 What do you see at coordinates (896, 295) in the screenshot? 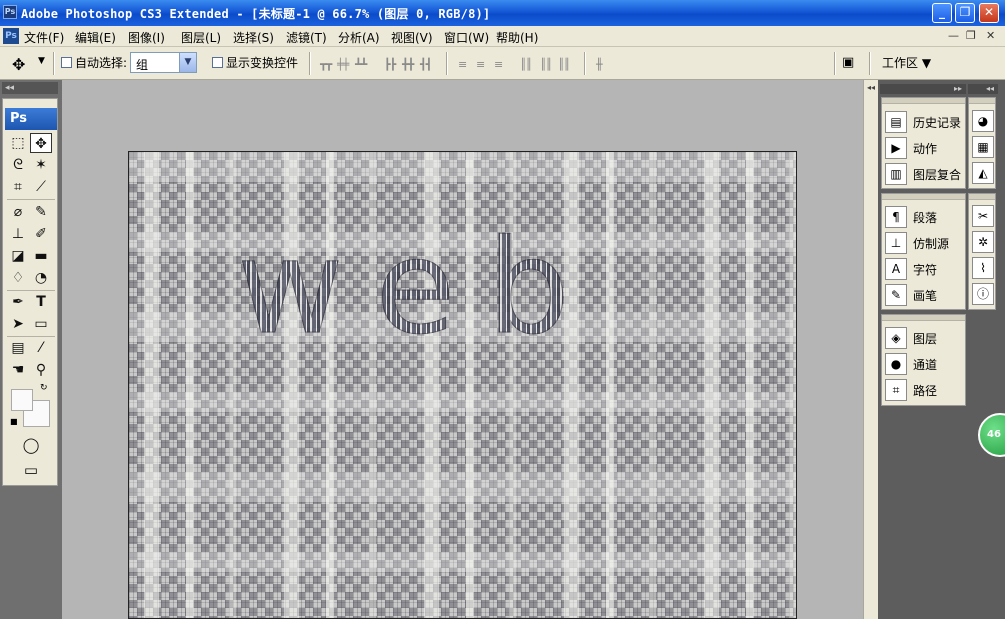
I see `brush-panel-icon: ✎` at bounding box center [896, 295].